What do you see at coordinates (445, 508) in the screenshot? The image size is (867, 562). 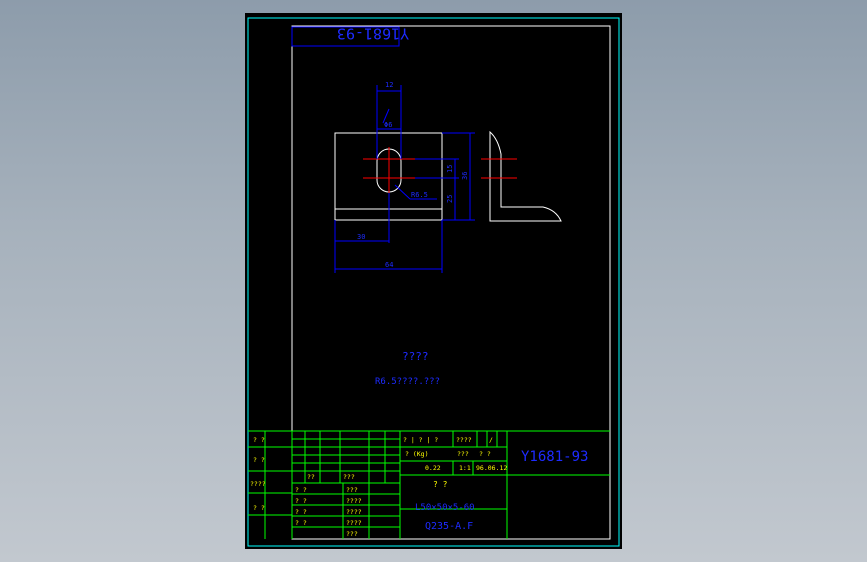 I see `tb-spec: L50×50×5-60` at bounding box center [445, 508].